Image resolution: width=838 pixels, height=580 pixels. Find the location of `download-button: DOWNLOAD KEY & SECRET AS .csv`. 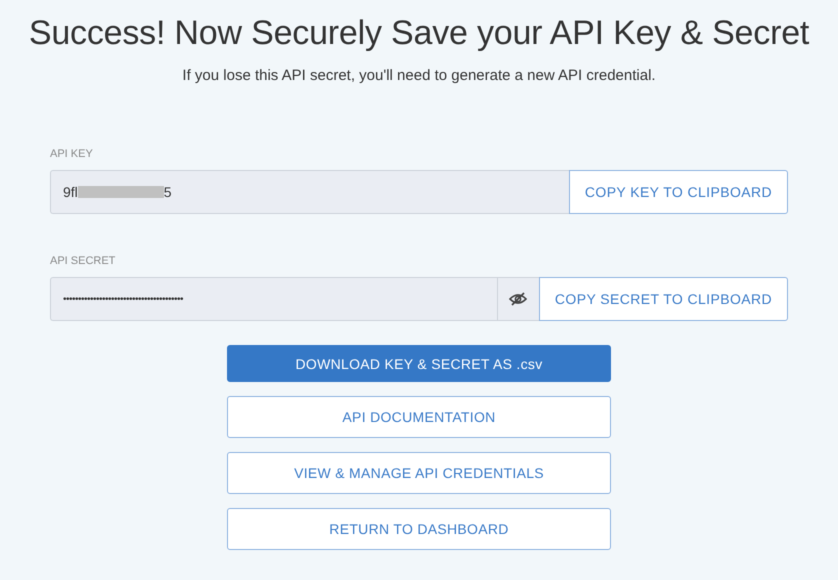

download-button: DOWNLOAD KEY & SECRET AS .csv is located at coordinates (419, 363).